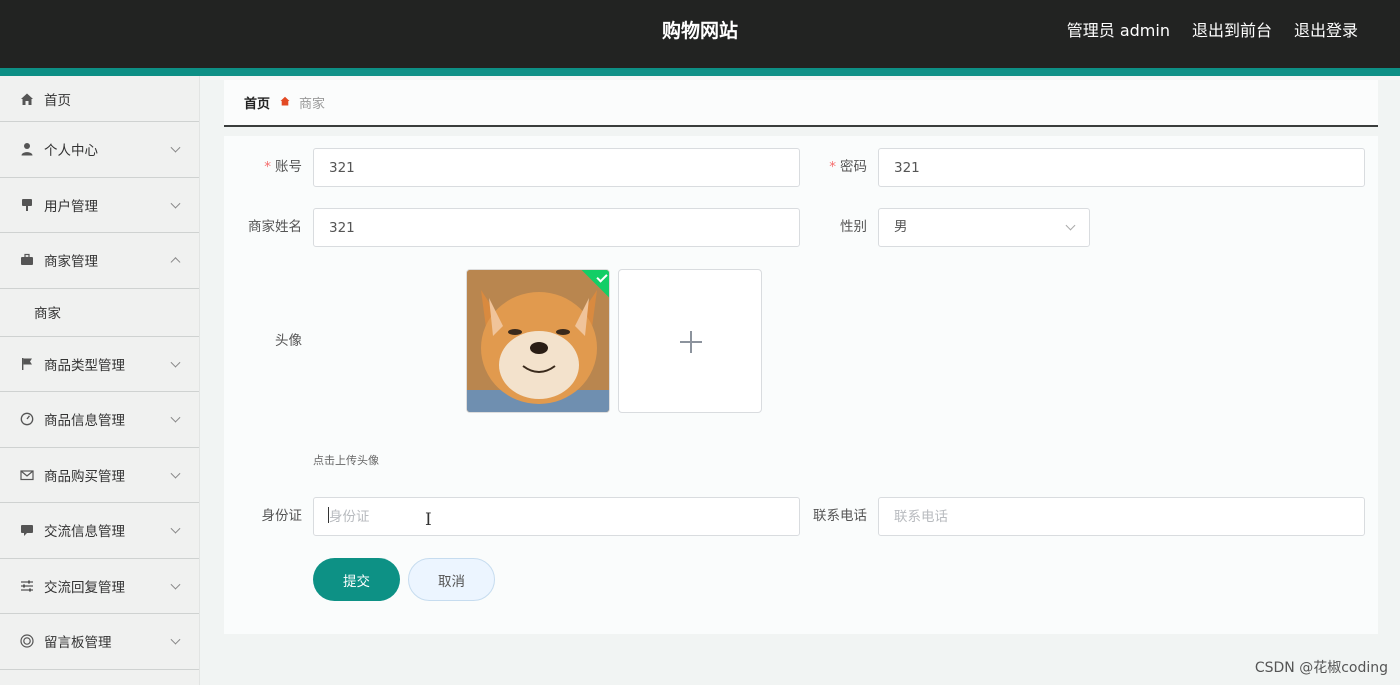 The image size is (1400, 685). I want to click on upload-hint: 点击上传头像, so click(346, 460).